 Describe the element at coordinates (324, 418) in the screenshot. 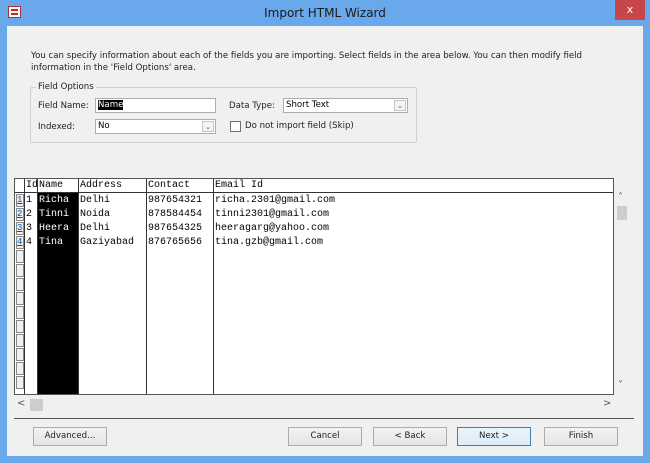

I see `divider` at that location.